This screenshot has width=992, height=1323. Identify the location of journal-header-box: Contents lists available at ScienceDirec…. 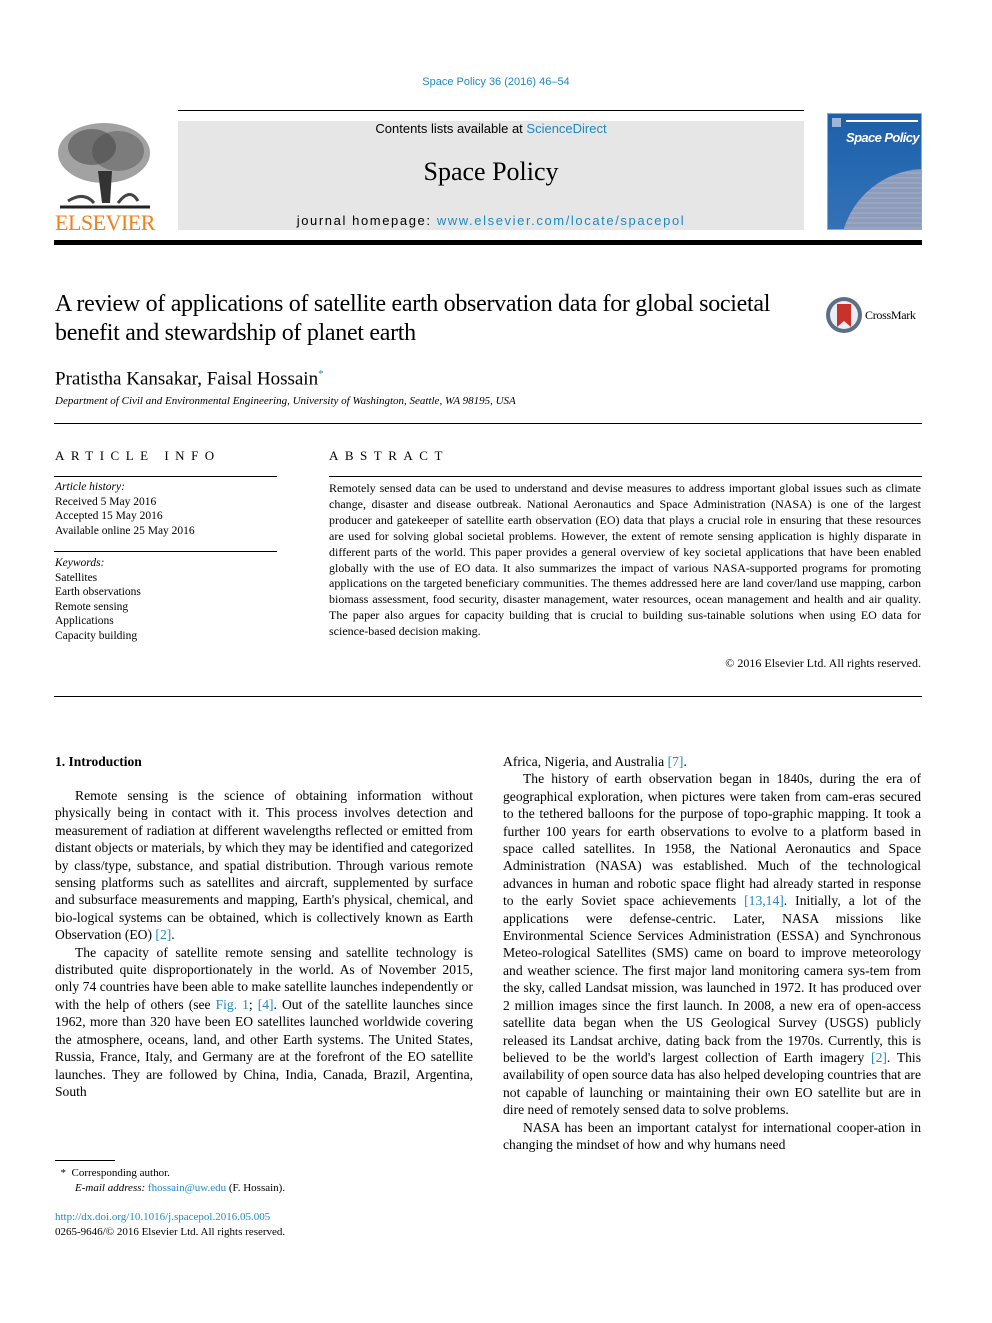
(491, 175).